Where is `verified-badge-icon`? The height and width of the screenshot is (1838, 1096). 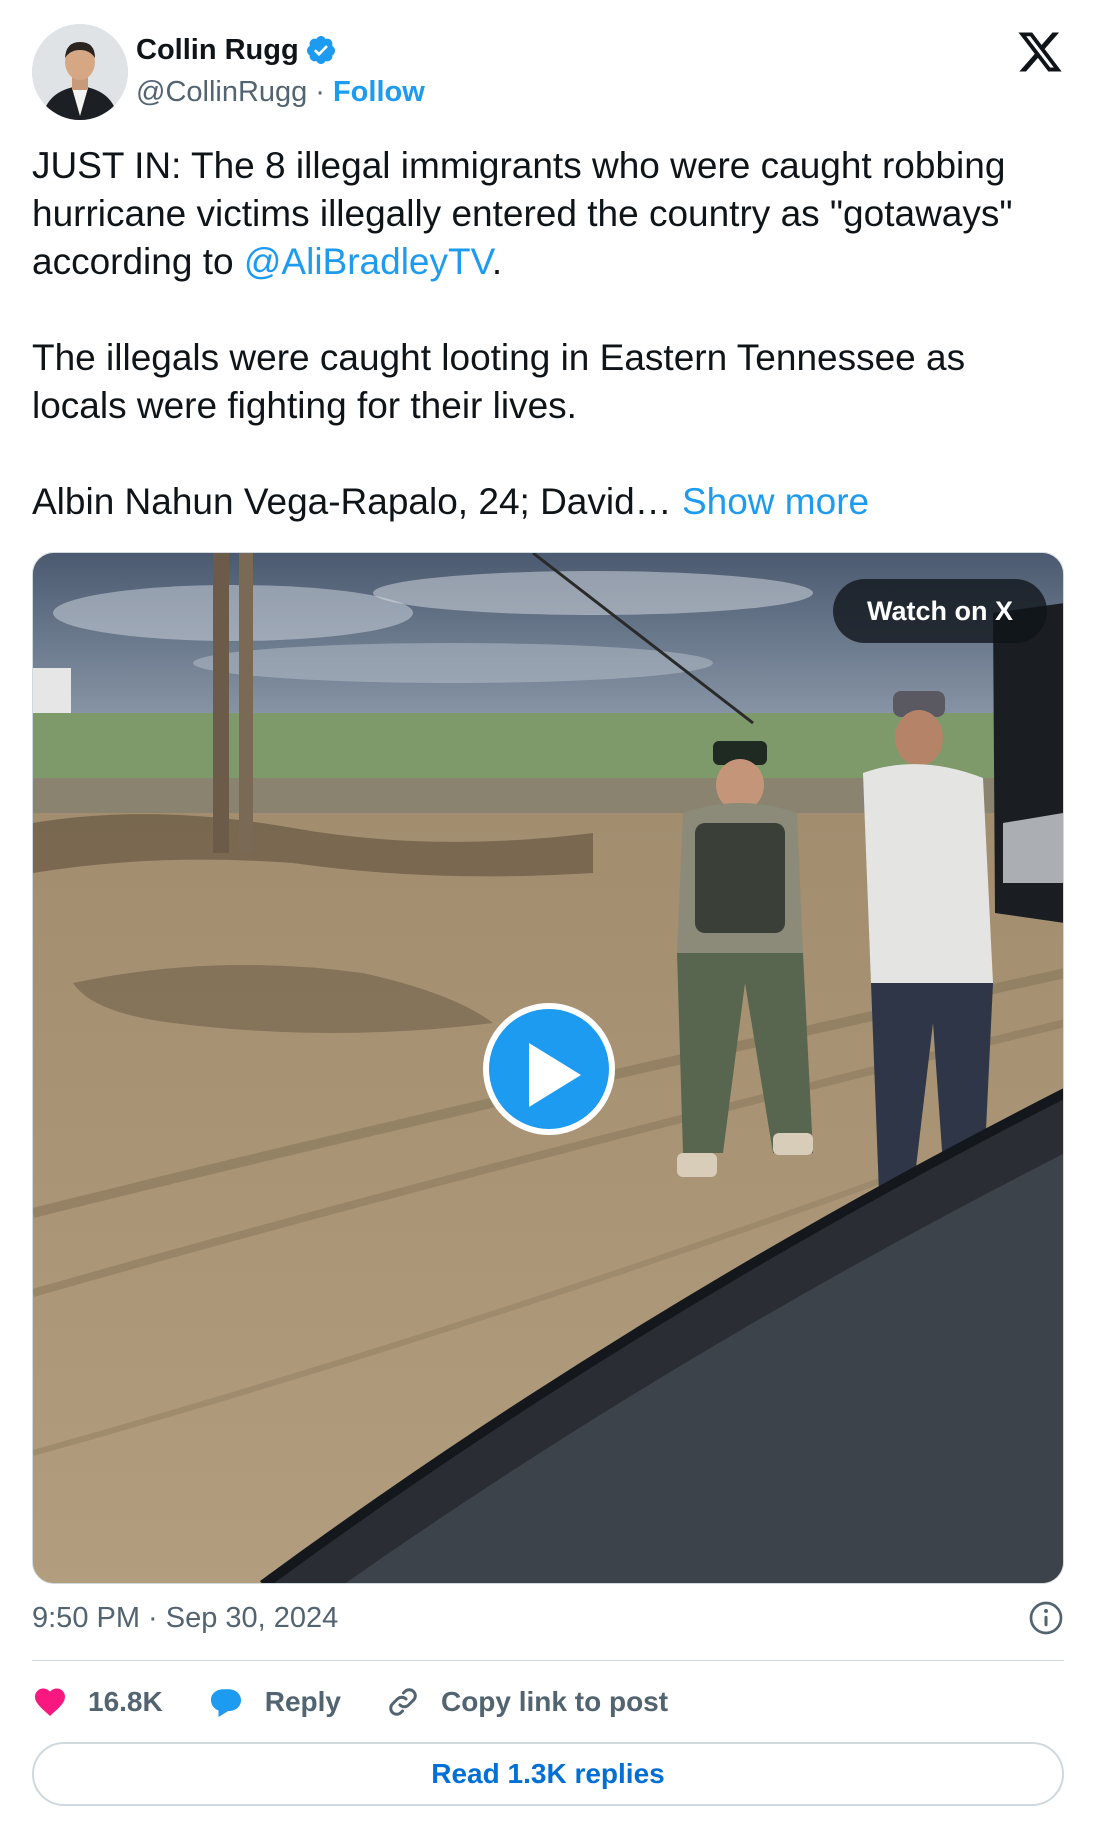
verified-badge-icon is located at coordinates (321, 50).